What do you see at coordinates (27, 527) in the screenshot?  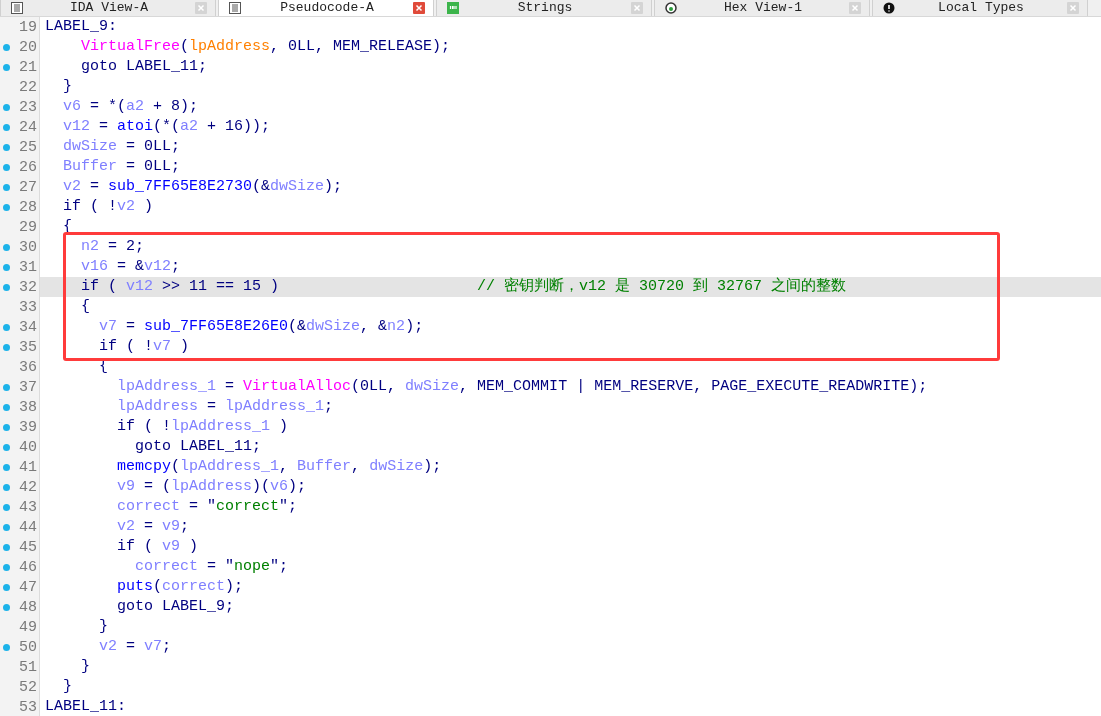 I see `line-number: 44` at bounding box center [27, 527].